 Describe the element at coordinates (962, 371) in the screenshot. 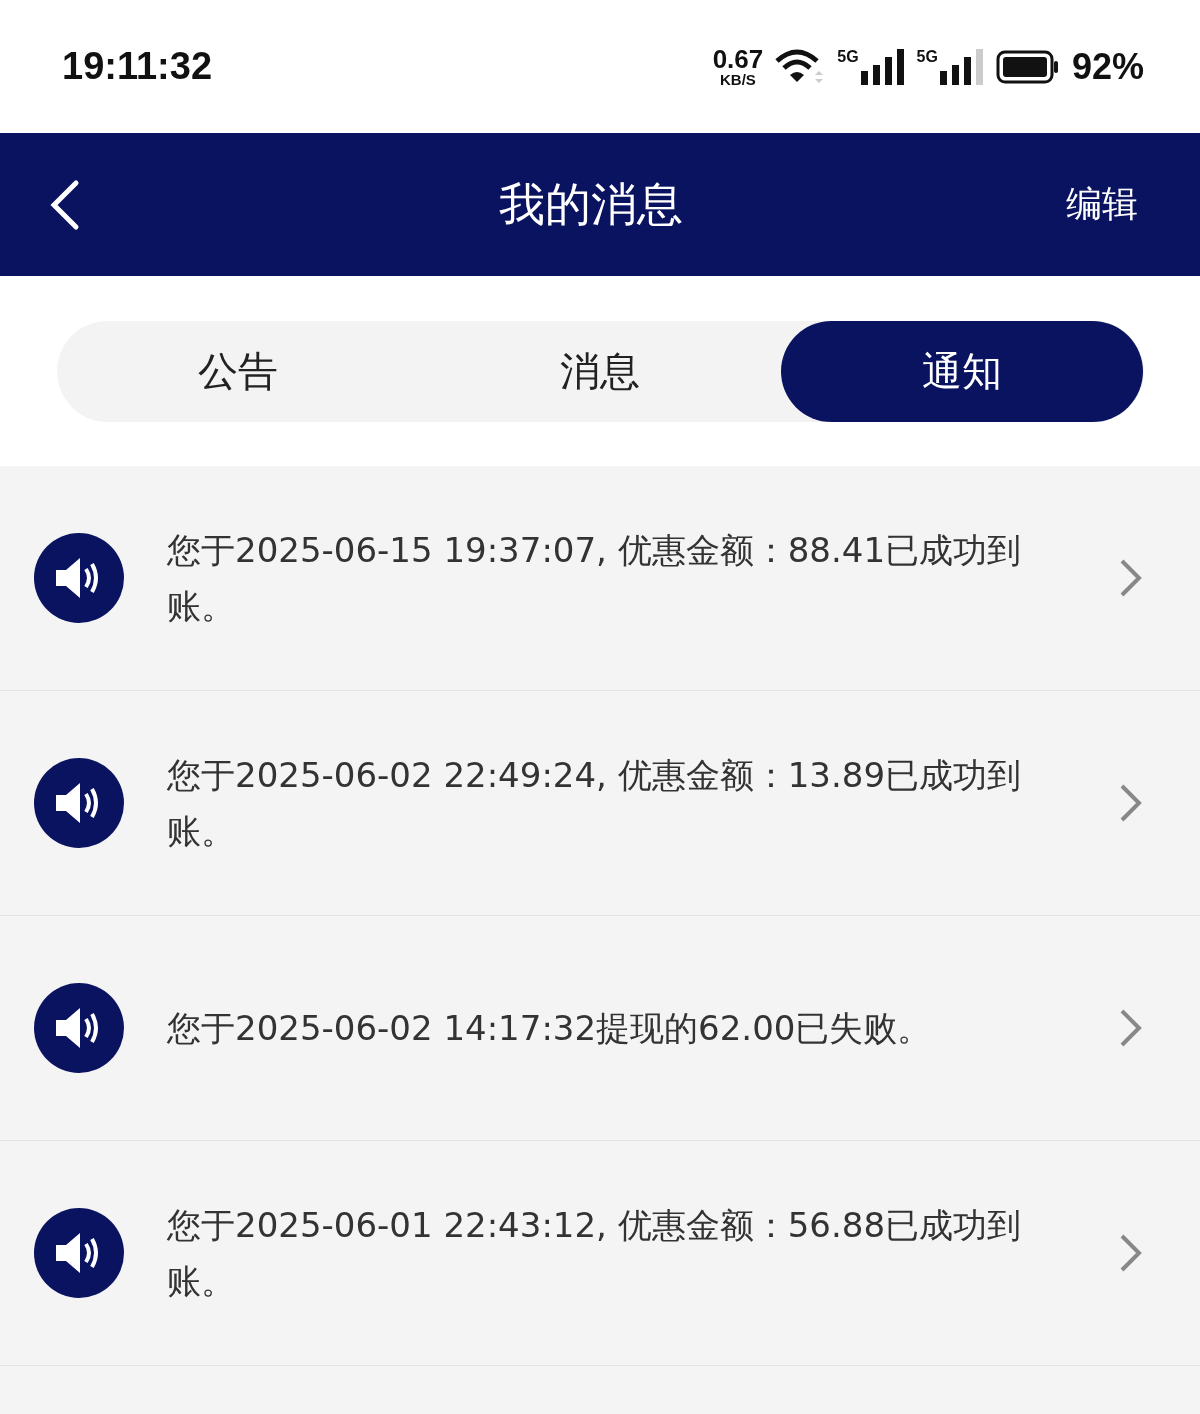

I see `tab: 通知` at that location.